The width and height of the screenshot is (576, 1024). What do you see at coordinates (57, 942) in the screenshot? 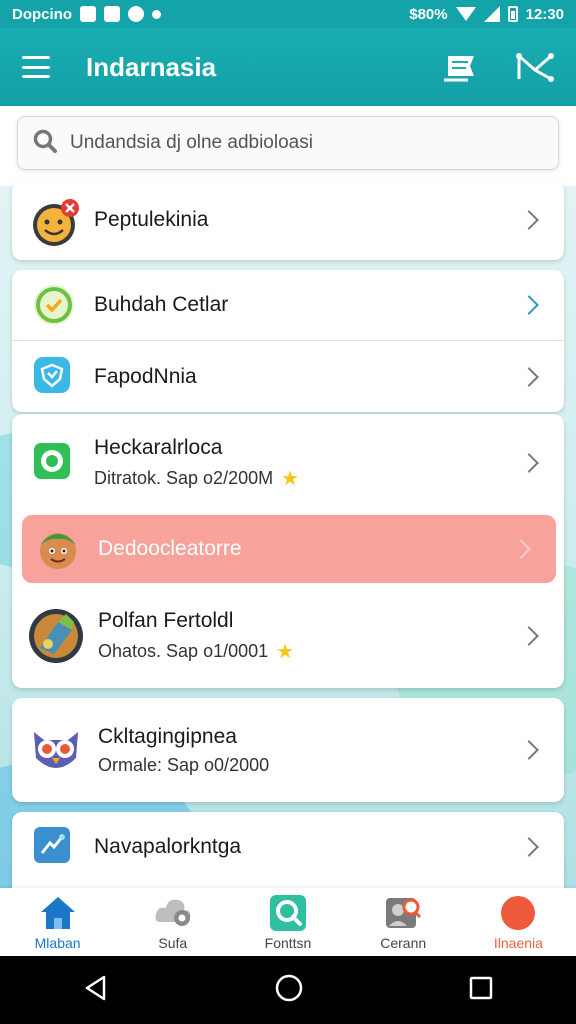
I see `nav-label: Mlaban` at bounding box center [57, 942].